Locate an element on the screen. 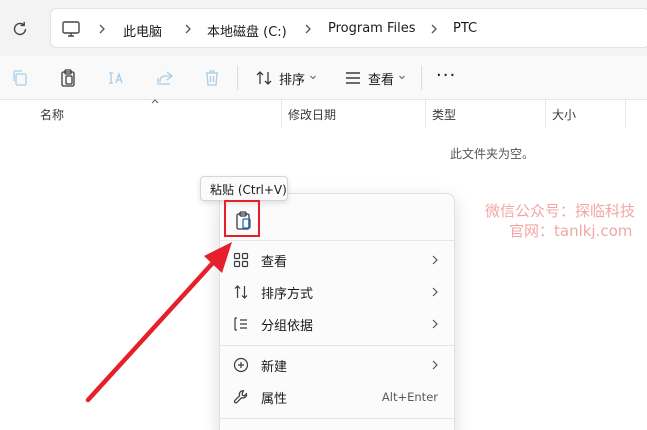 This screenshot has width=647, height=430. delete-icon is located at coordinates (212, 78).